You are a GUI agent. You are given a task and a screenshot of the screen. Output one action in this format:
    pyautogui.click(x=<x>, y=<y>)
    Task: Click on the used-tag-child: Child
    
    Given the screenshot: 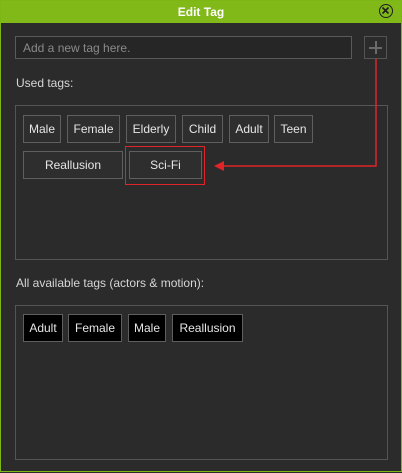 What is the action you would take?
    pyautogui.click(x=202, y=129)
    